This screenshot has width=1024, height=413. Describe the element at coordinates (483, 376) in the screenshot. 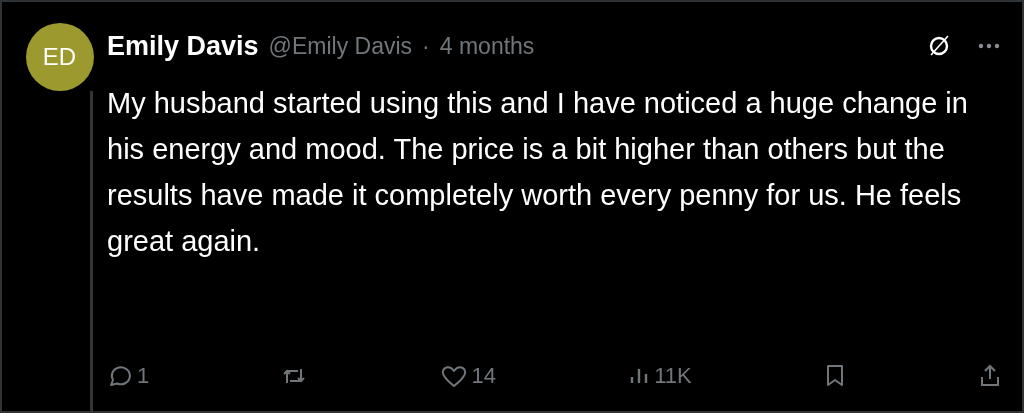

I see `like-count: 14` at that location.